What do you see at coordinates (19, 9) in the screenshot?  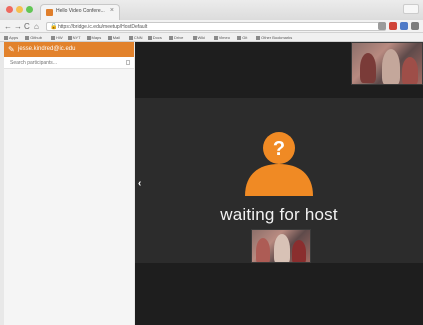 I see `minimize-window-button` at bounding box center [19, 9].